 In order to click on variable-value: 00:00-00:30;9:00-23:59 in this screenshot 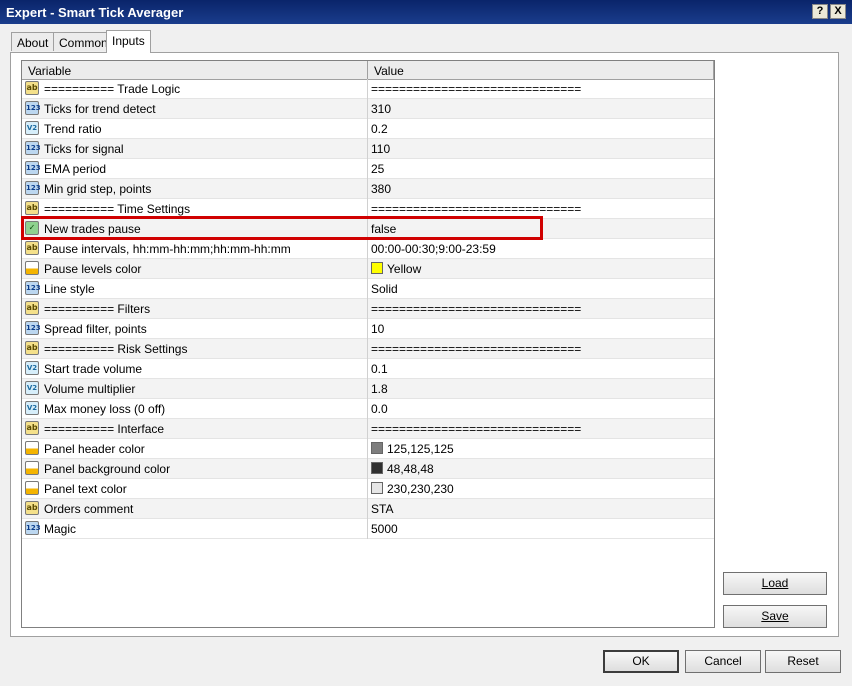, I will do `click(433, 249)`.